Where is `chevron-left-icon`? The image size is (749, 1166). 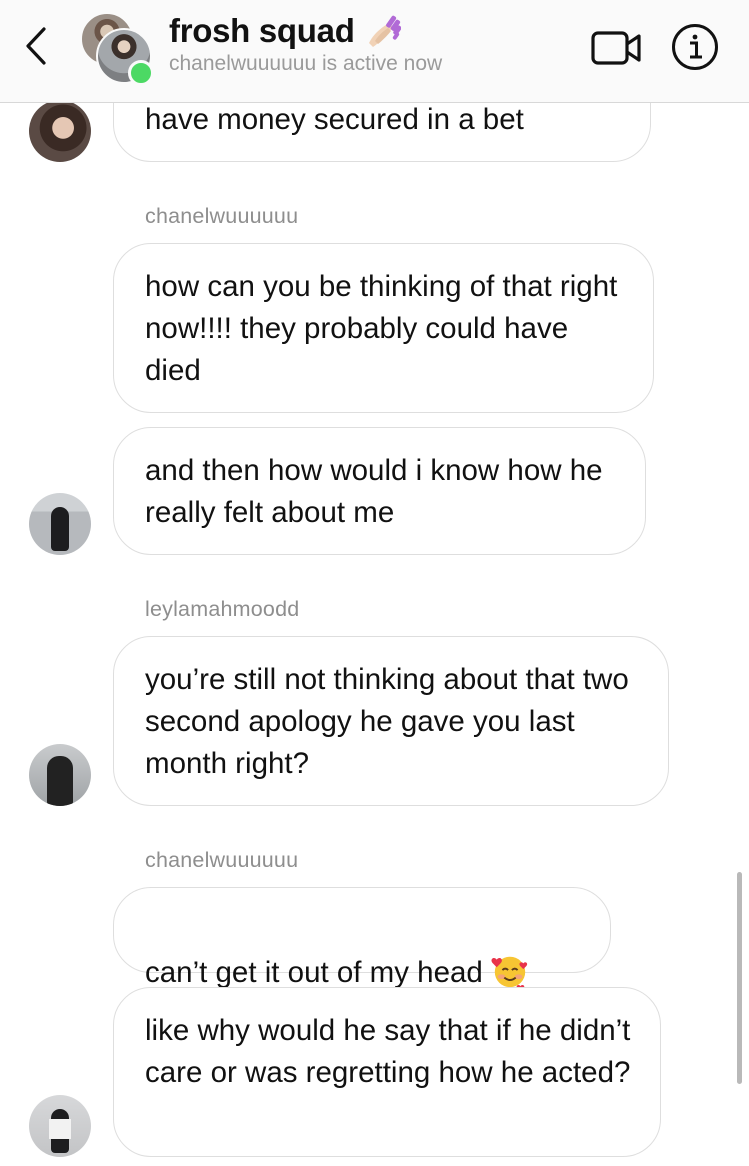 chevron-left-icon is located at coordinates (36, 46).